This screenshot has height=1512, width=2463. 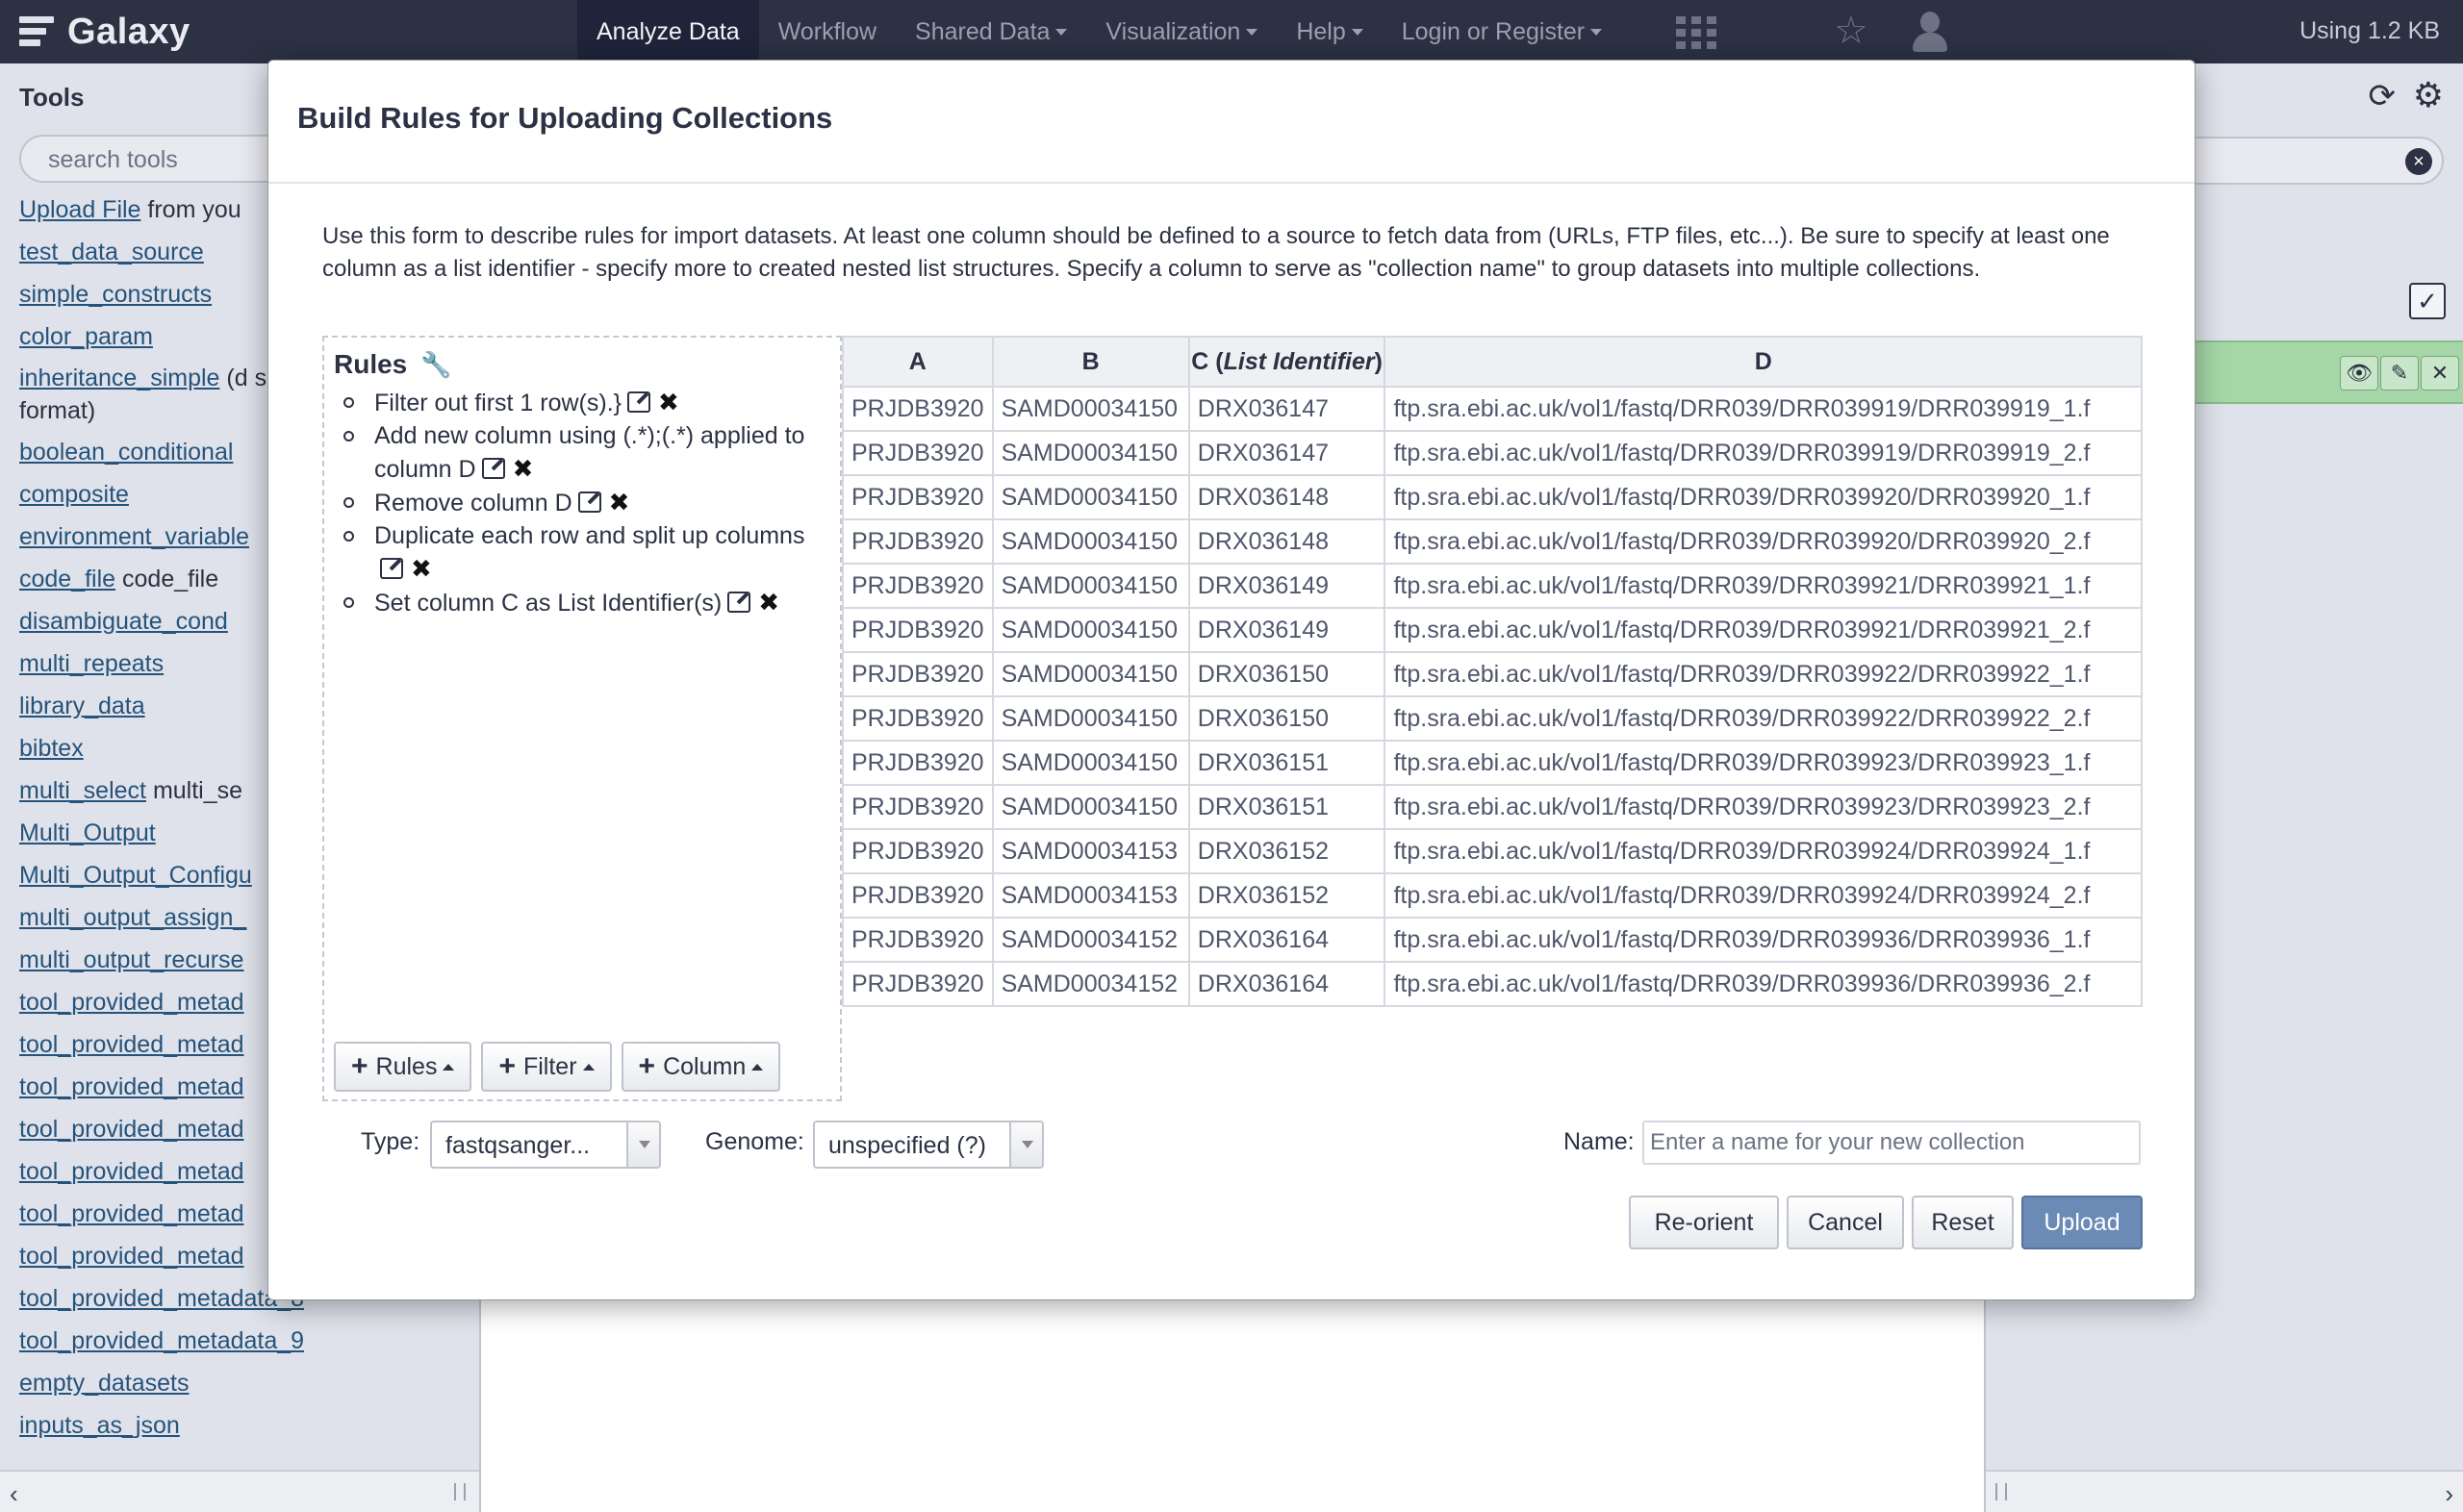 What do you see at coordinates (589, 535) in the screenshot?
I see `rule-text: Duplicate each row and split up columns` at bounding box center [589, 535].